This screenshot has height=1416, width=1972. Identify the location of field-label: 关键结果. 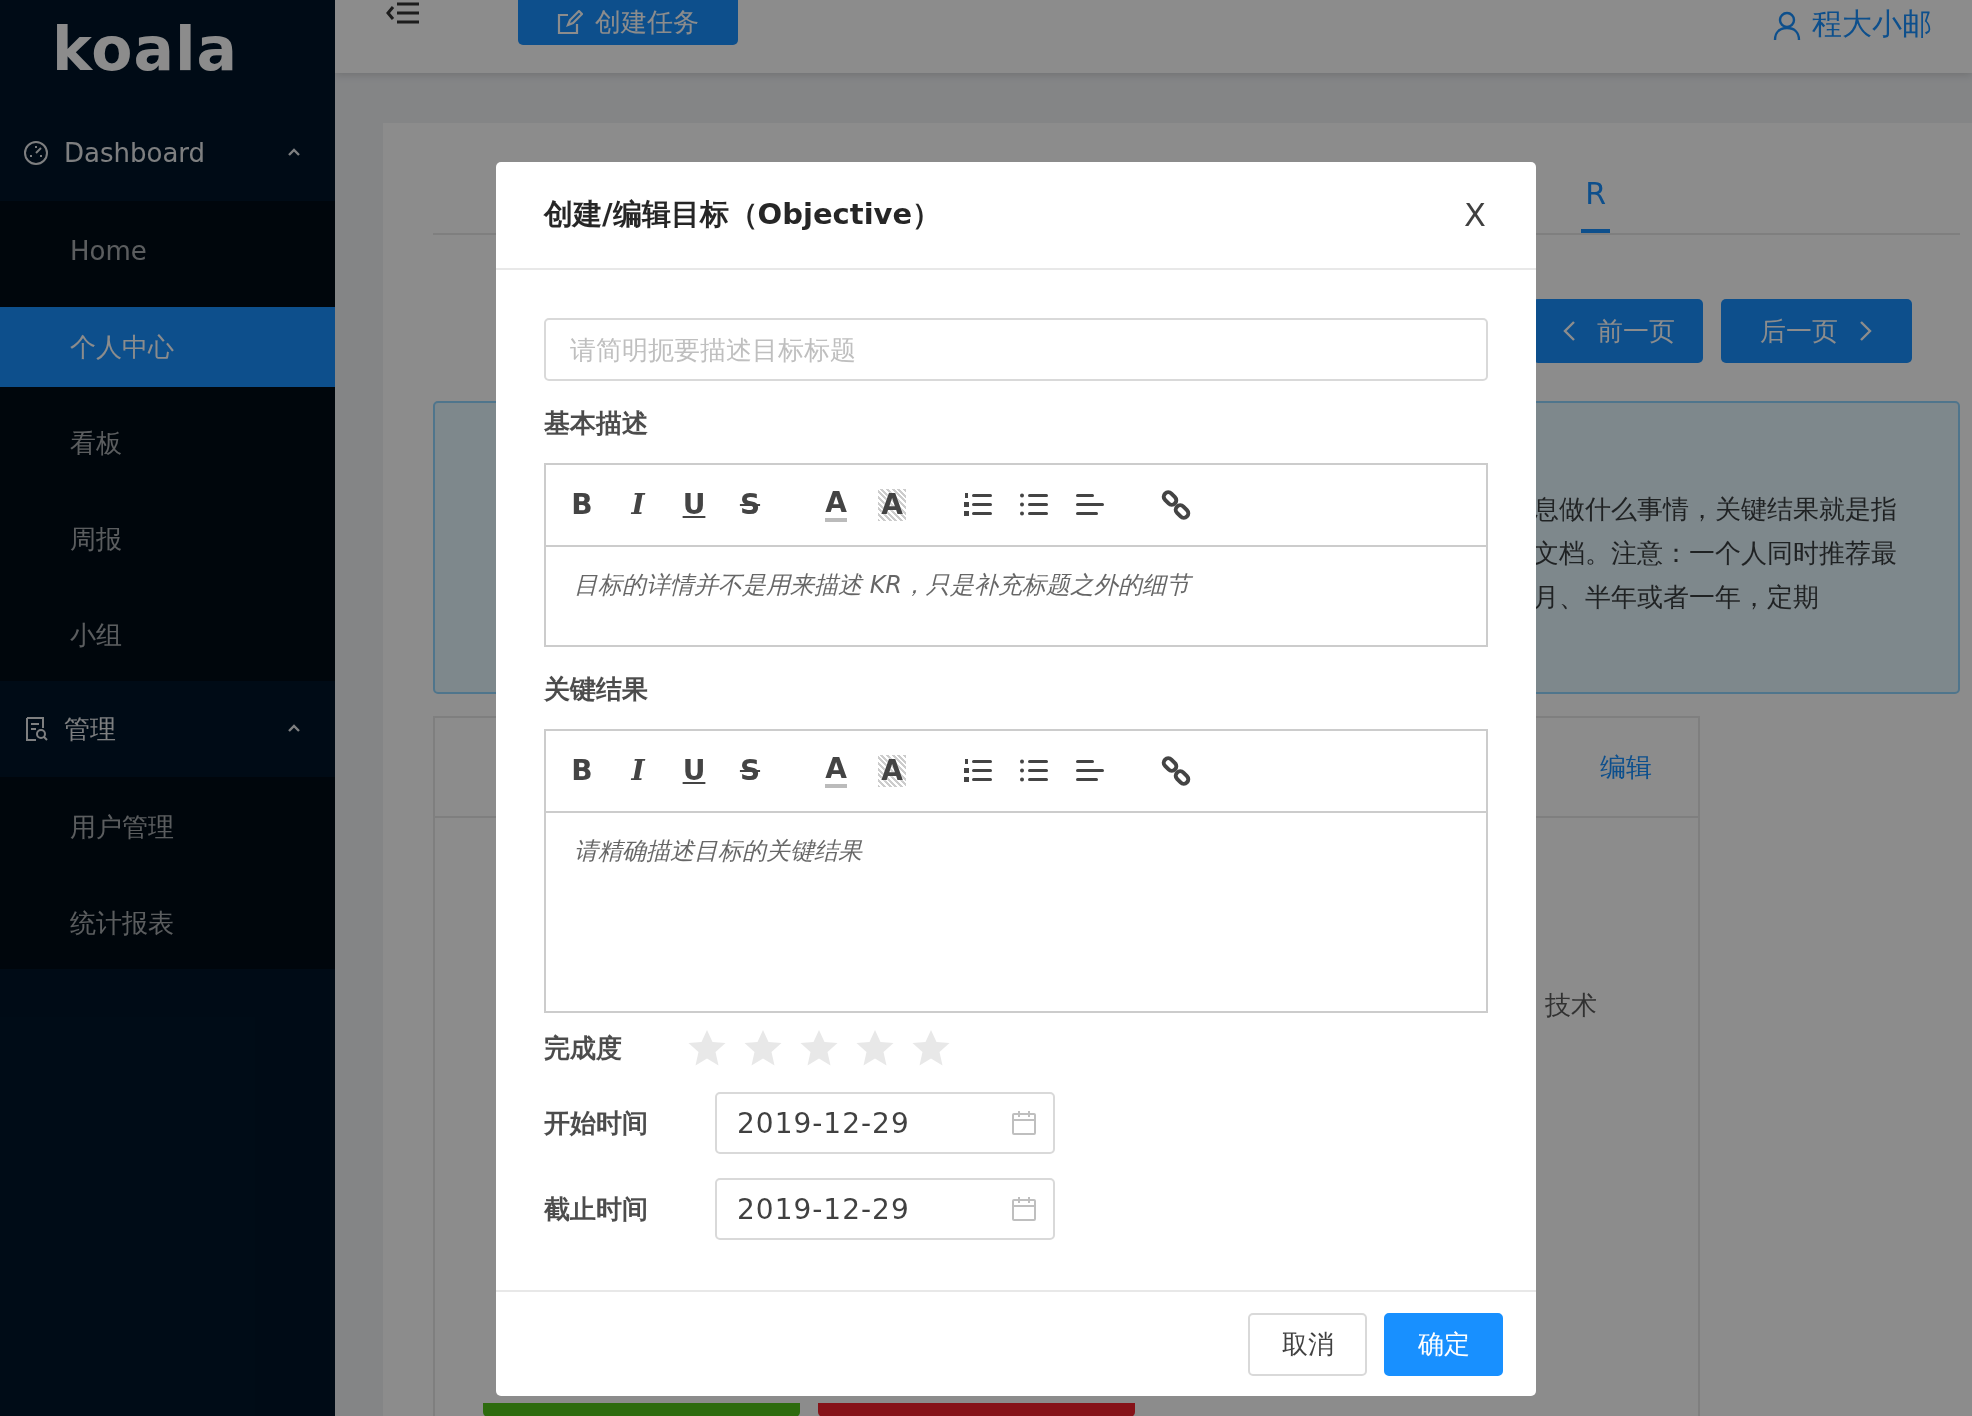
(596, 689).